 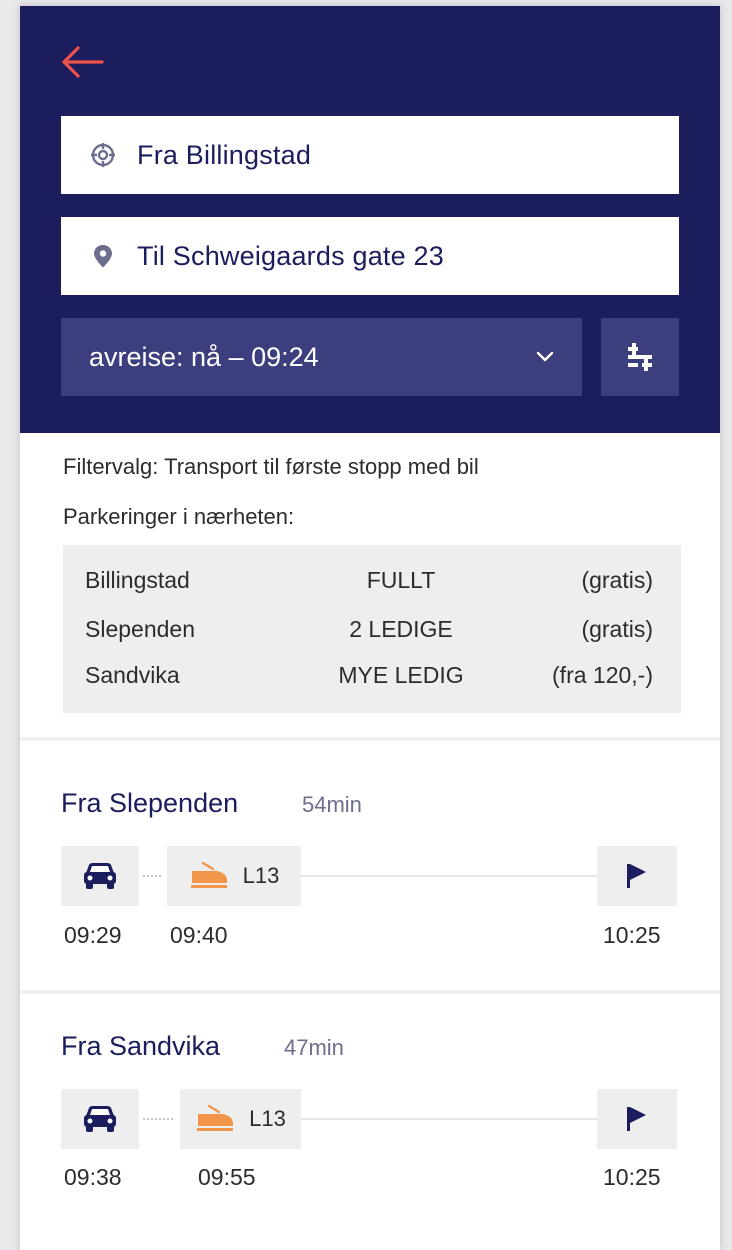 What do you see at coordinates (370, 155) in the screenshot?
I see `from-field: Fra Billingstad` at bounding box center [370, 155].